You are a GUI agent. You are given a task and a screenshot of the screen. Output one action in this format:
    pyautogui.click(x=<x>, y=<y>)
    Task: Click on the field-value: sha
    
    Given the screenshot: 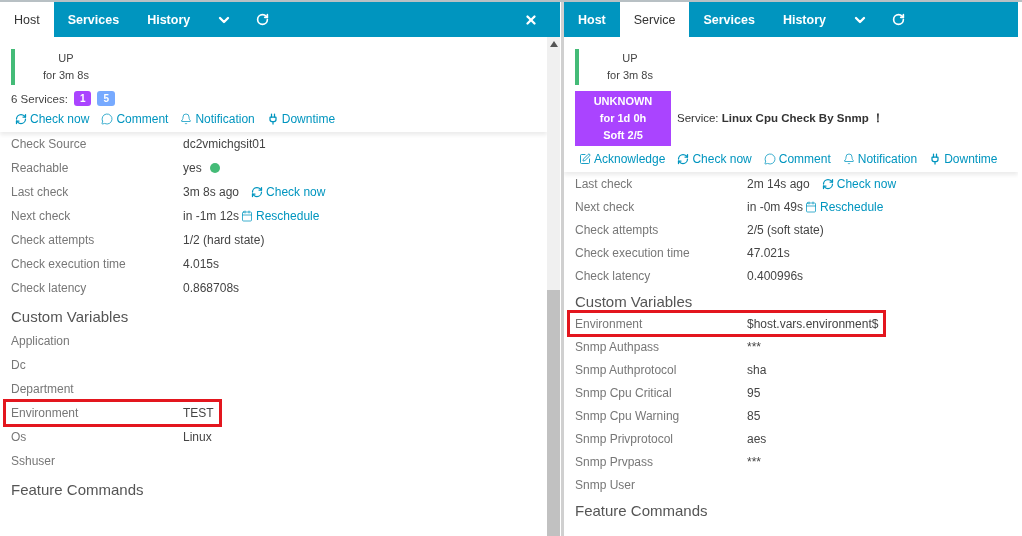 What is the action you would take?
    pyautogui.click(x=757, y=369)
    